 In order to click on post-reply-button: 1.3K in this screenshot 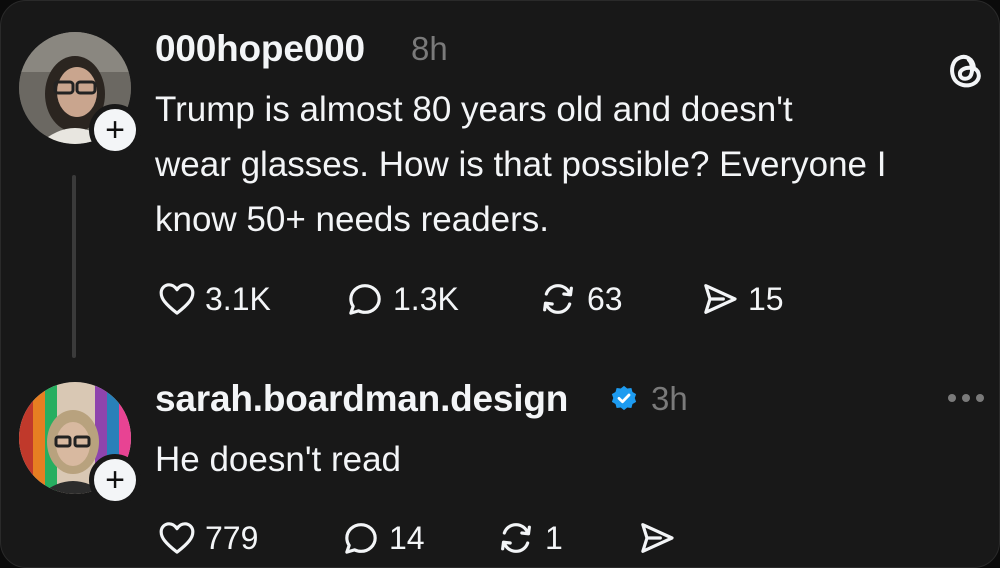, I will do `click(402, 299)`.